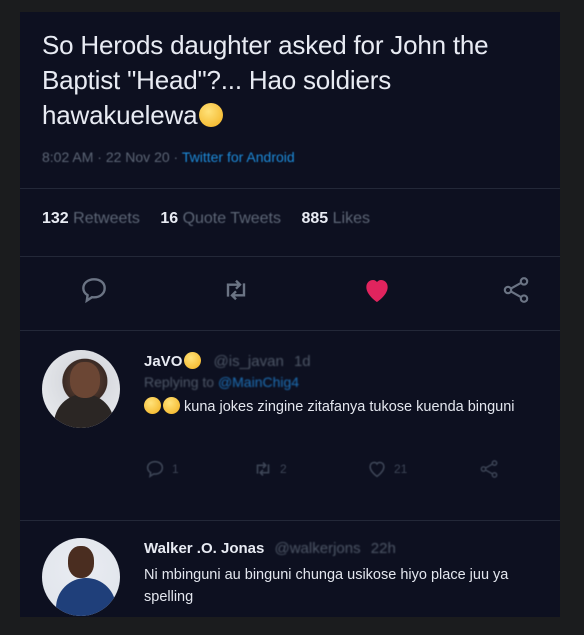 The height and width of the screenshot is (635, 584). Describe the element at coordinates (317, 548) in the screenshot. I see `reply-author-handle: @walkerjons` at that location.